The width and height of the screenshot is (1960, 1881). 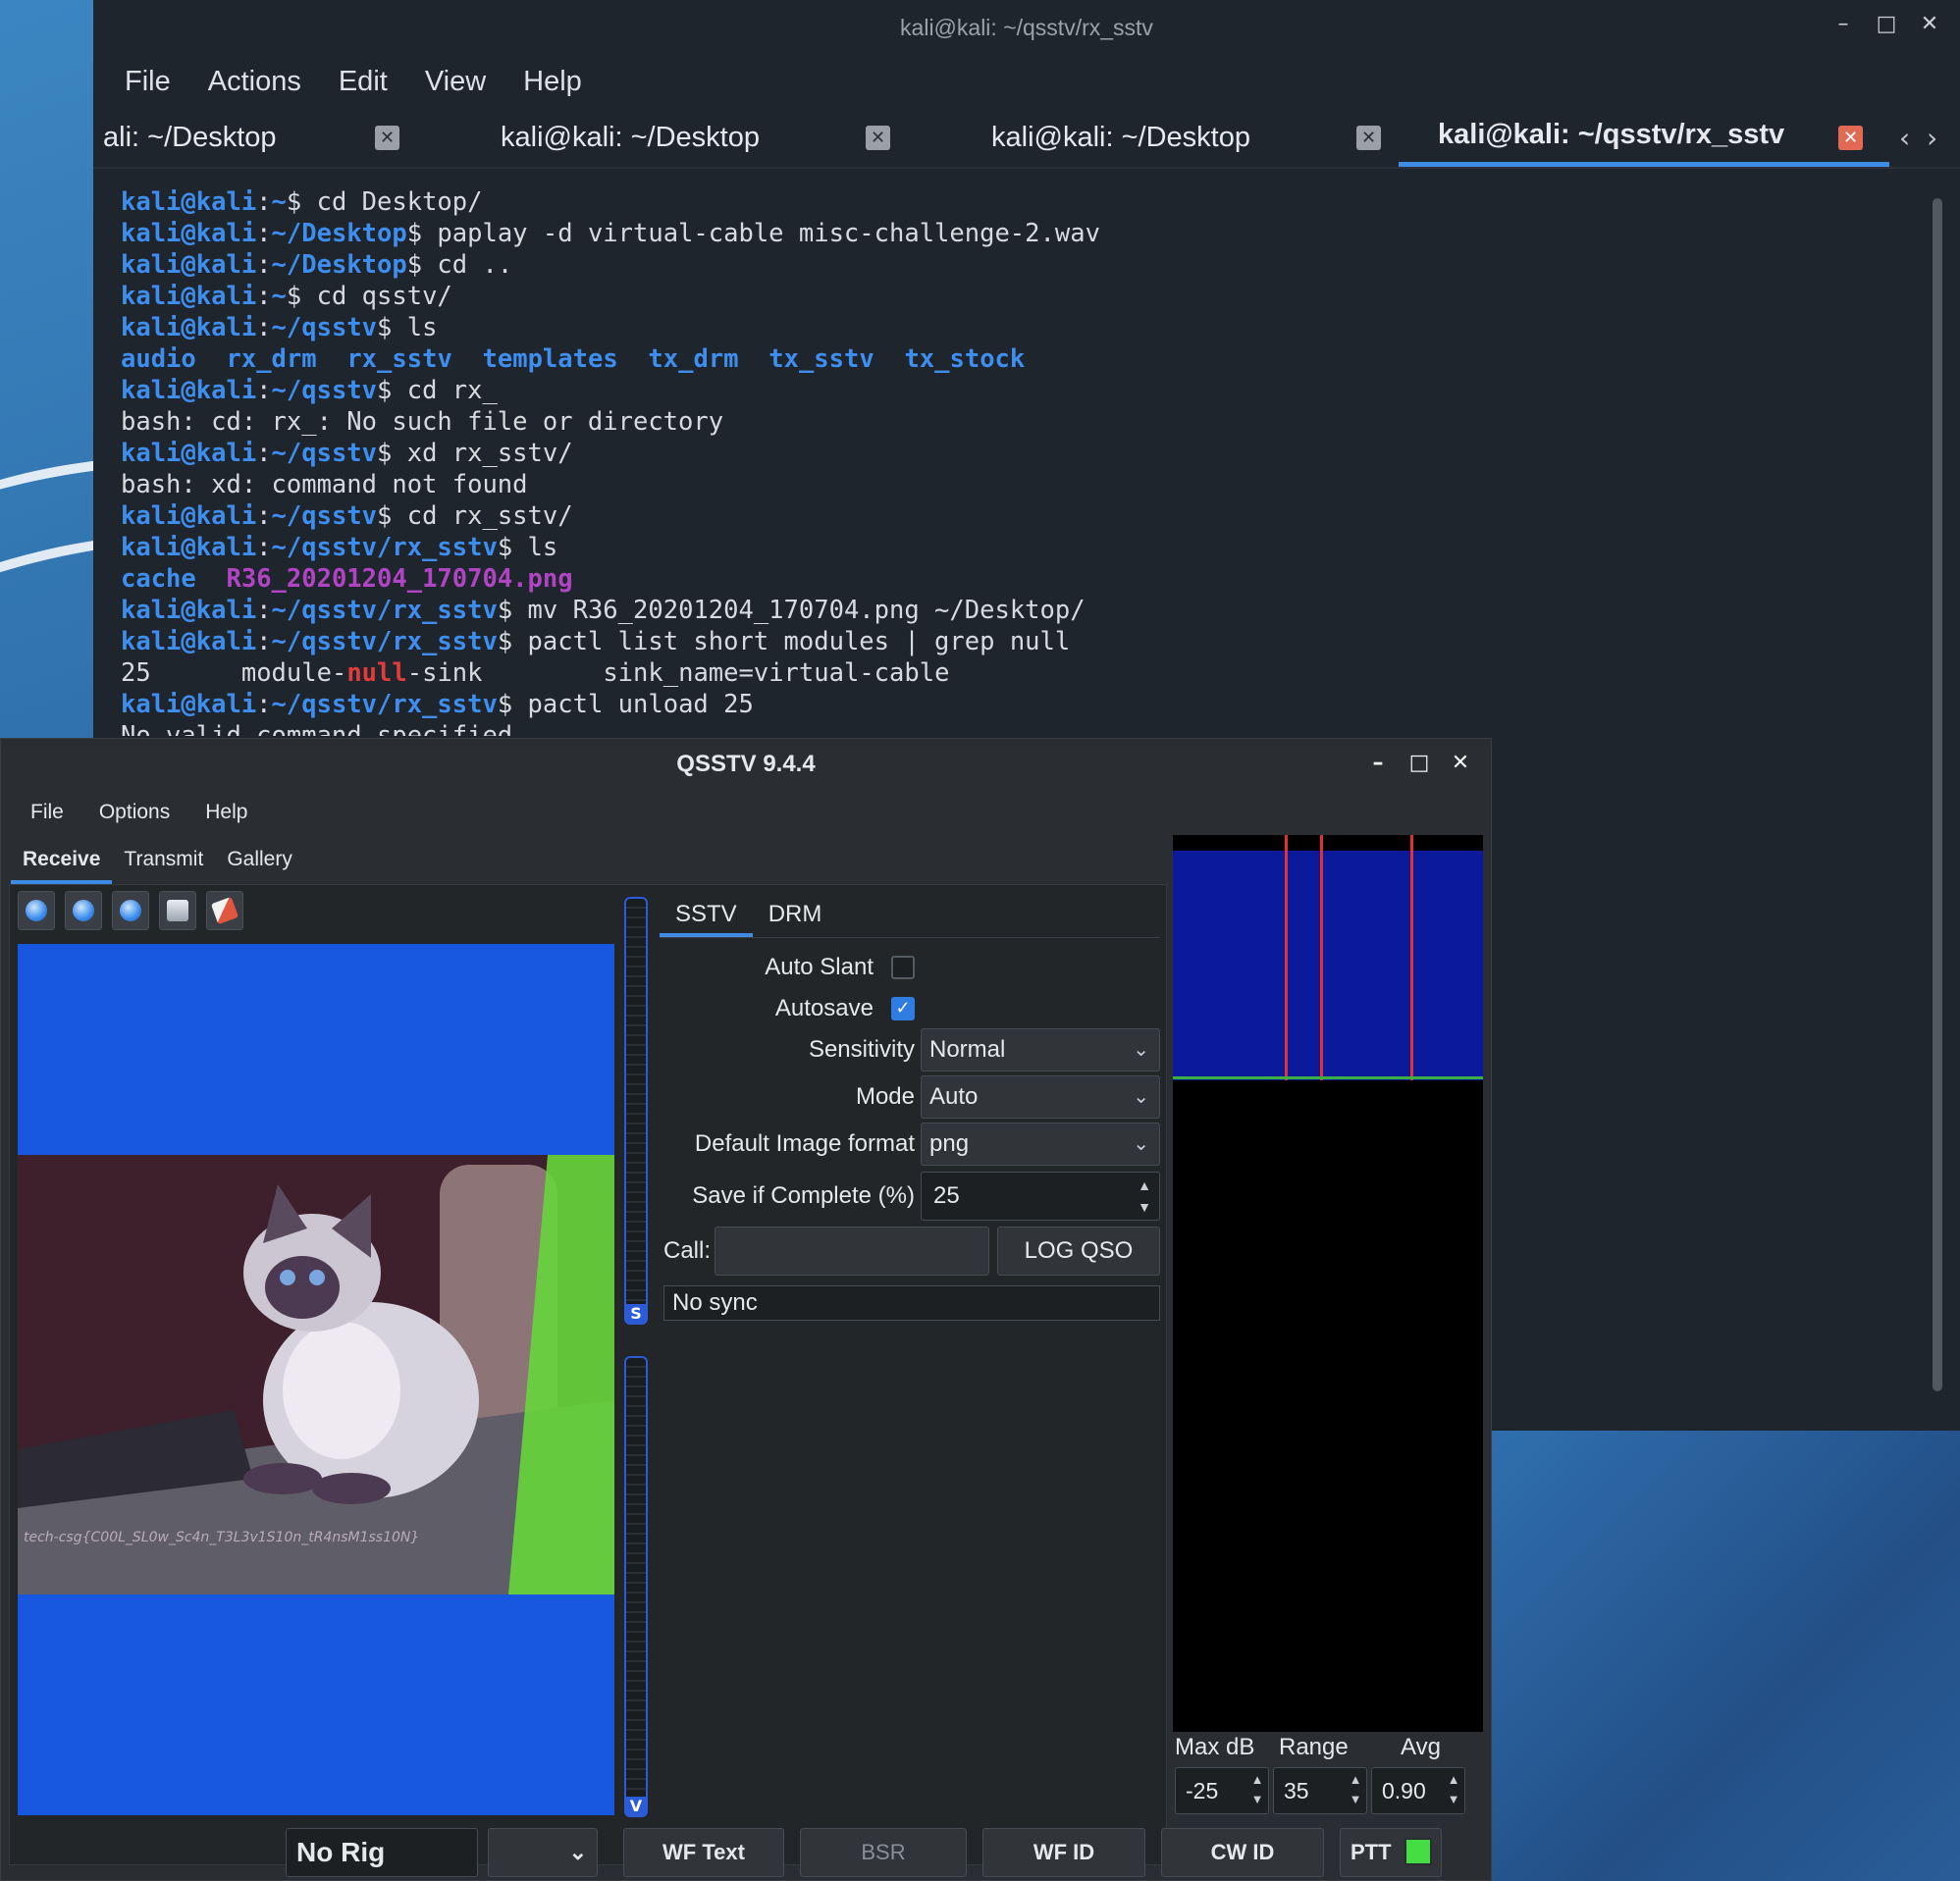 I want to click on save-complete-spinbox: 25 ▲ ▼, so click(x=1041, y=1196).